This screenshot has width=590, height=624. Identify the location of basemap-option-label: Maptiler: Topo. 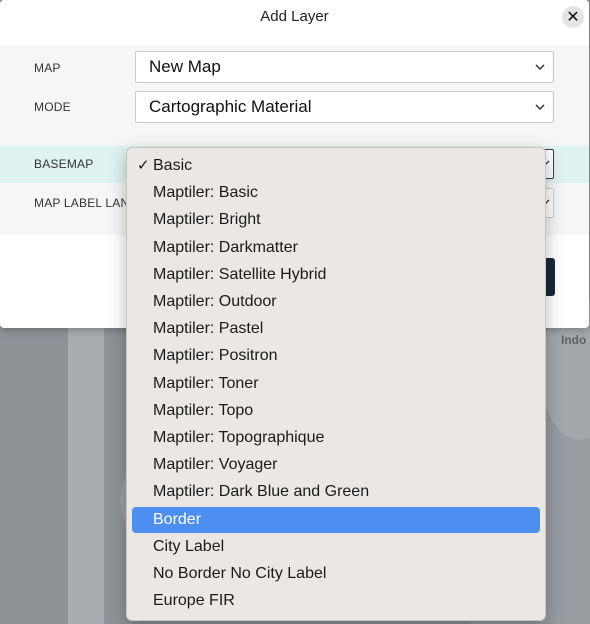
(203, 410).